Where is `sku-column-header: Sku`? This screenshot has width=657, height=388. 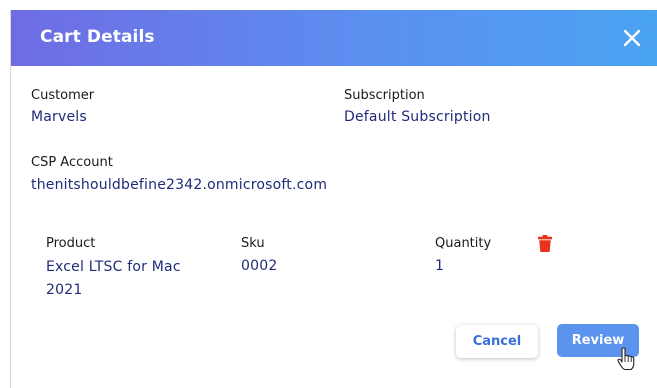 sku-column-header: Sku is located at coordinates (253, 243).